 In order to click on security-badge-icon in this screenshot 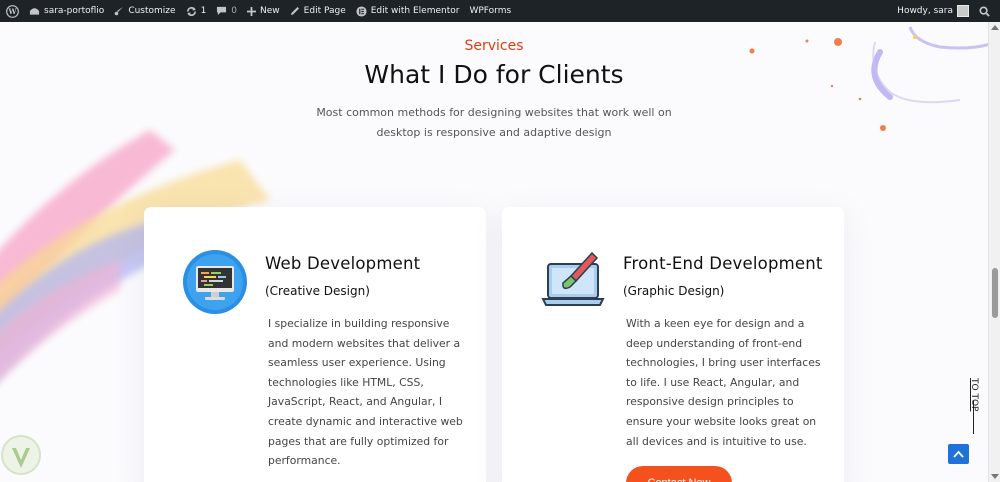, I will do `click(21, 455)`.